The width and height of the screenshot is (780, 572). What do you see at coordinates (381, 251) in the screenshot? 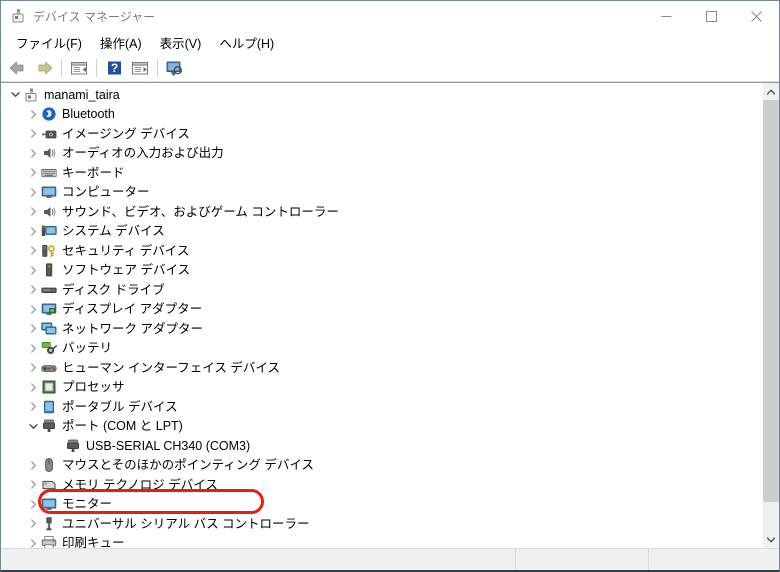
I see `tree-row-security-devices: セキュリティ デバイス` at bounding box center [381, 251].